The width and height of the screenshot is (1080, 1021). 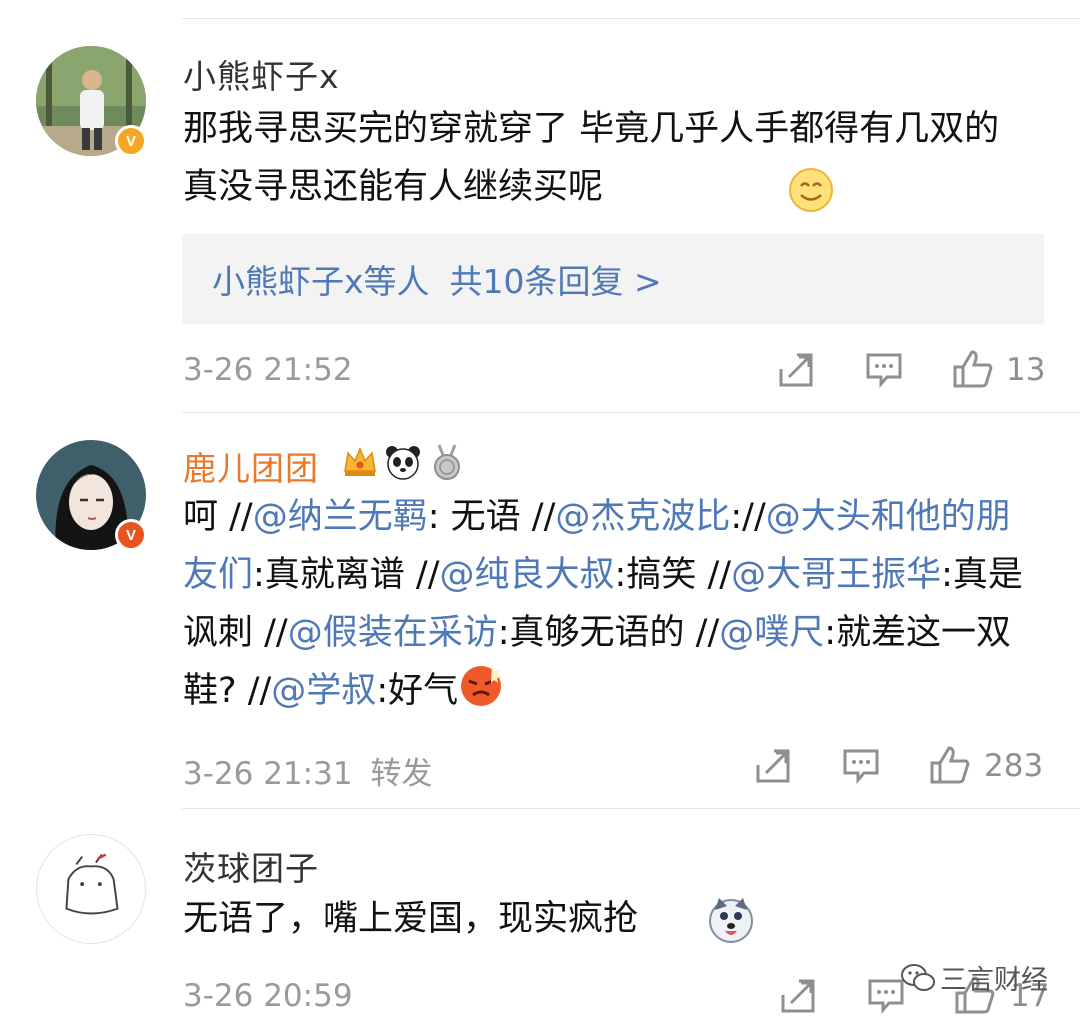 What do you see at coordinates (323, 691) in the screenshot?
I see `mention-link: @学叔` at bounding box center [323, 691].